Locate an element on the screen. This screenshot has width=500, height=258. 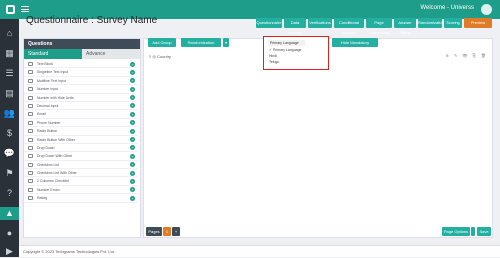
question-item-checkbox-other: Checkbox List With Other + is located at coordinates (81, 173).